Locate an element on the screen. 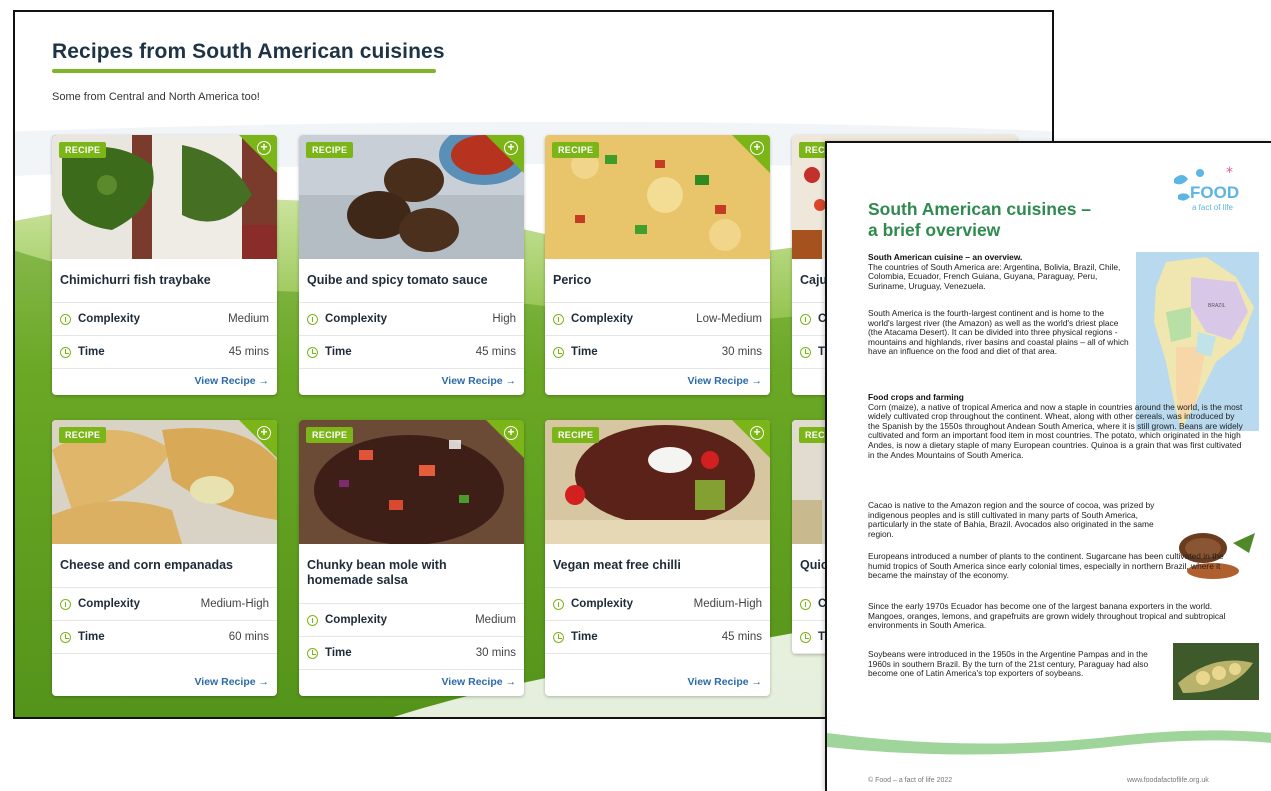  time-row: Time 30 mins is located at coordinates (657, 352).